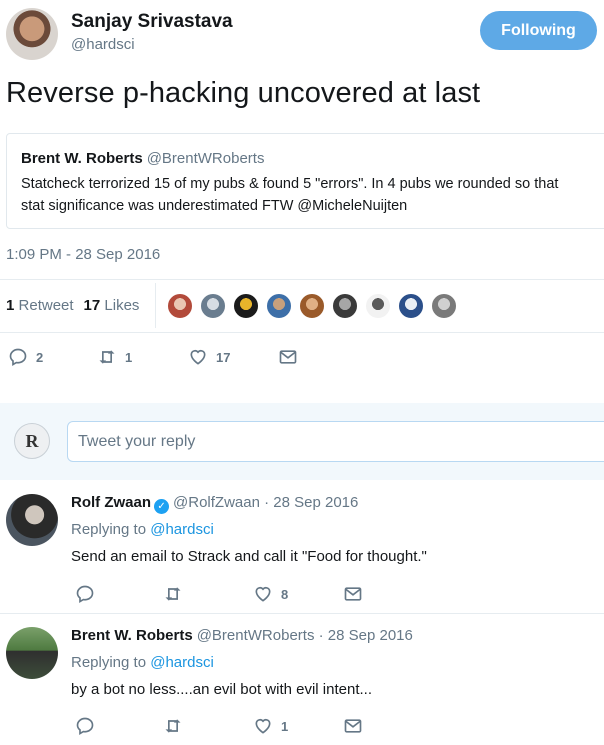  I want to click on tweet-stats: 1 Retweet 17 Likes, so click(72, 305).